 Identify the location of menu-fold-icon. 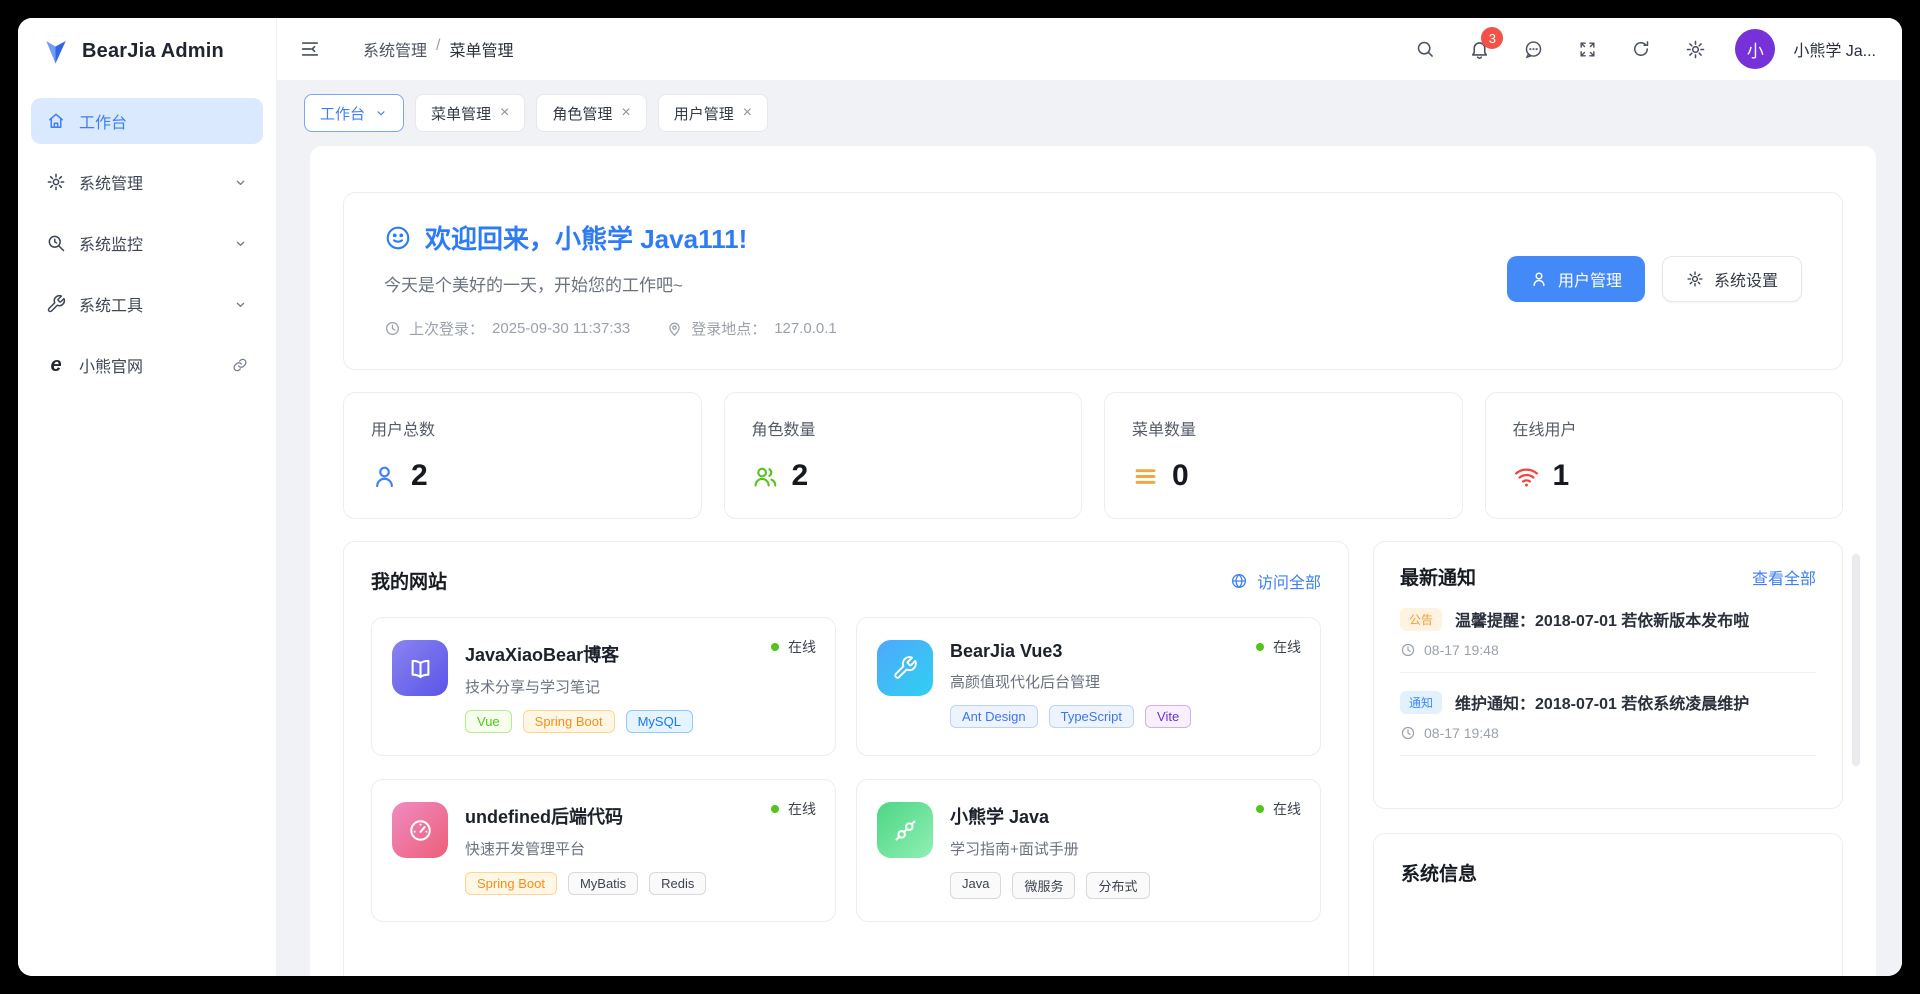
(310, 49).